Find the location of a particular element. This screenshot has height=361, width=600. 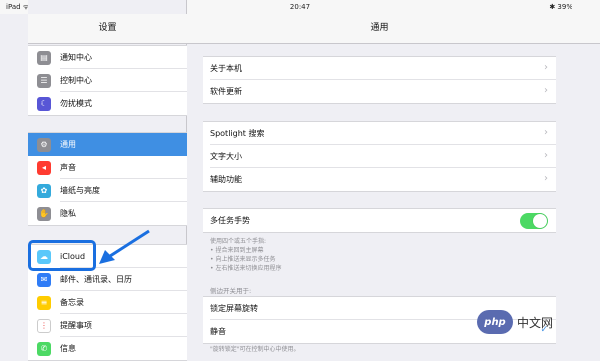

sidebar-item-label: 勿扰模式 is located at coordinates (76, 103).